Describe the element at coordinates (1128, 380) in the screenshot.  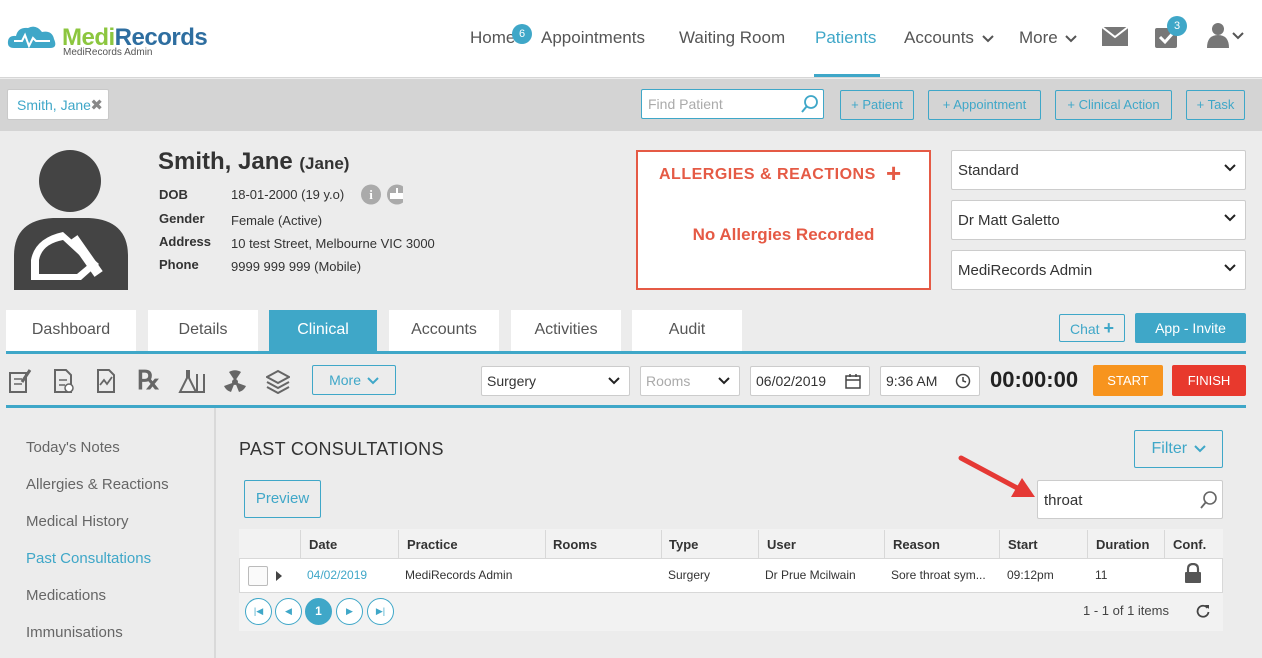
I see `start-button: START` at that location.